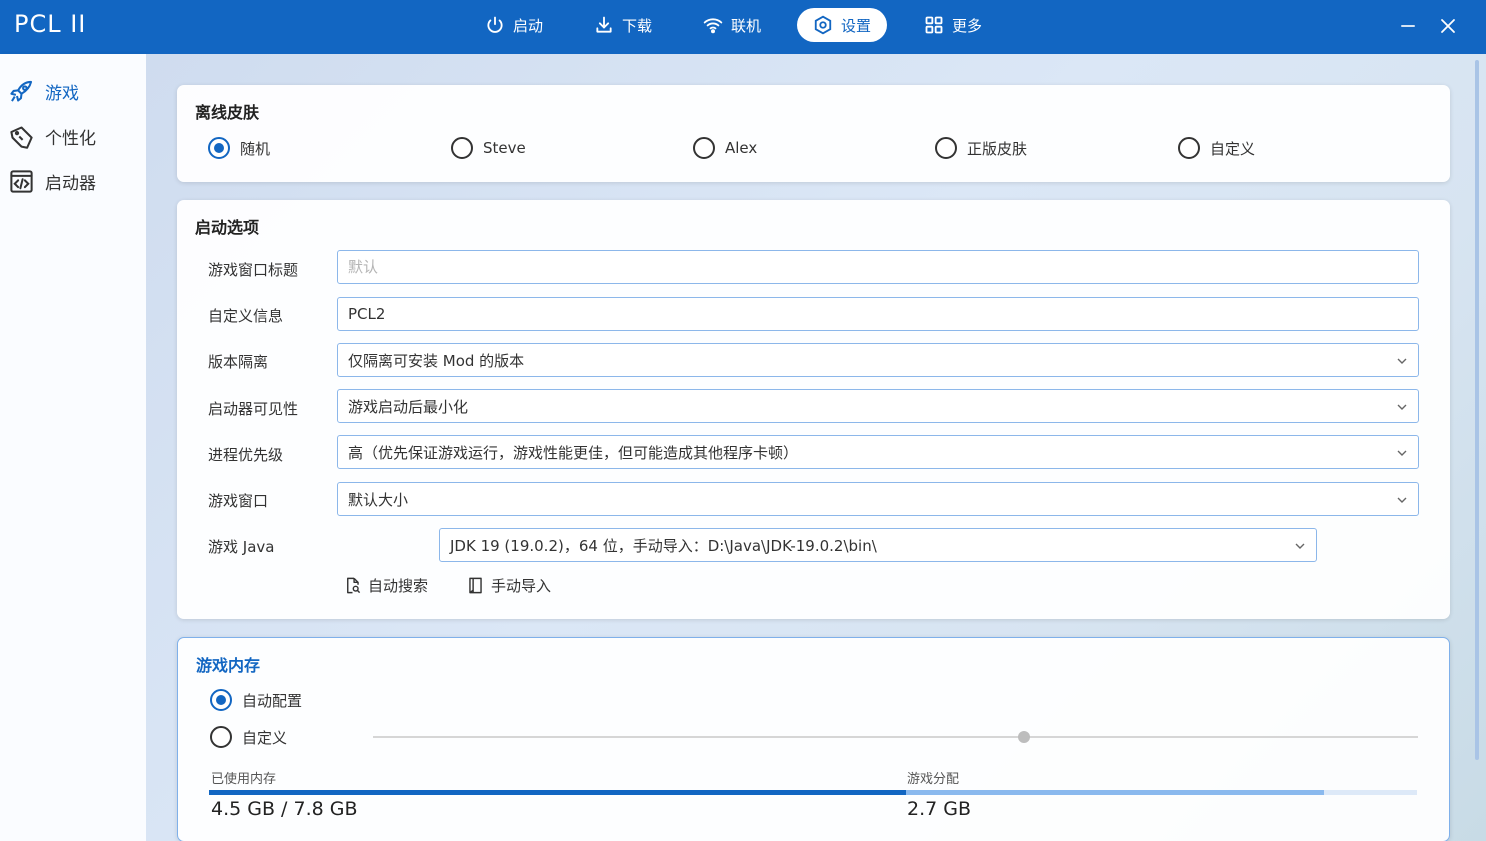  What do you see at coordinates (967, 25) in the screenshot?
I see `nav-more-label: 更多` at bounding box center [967, 25].